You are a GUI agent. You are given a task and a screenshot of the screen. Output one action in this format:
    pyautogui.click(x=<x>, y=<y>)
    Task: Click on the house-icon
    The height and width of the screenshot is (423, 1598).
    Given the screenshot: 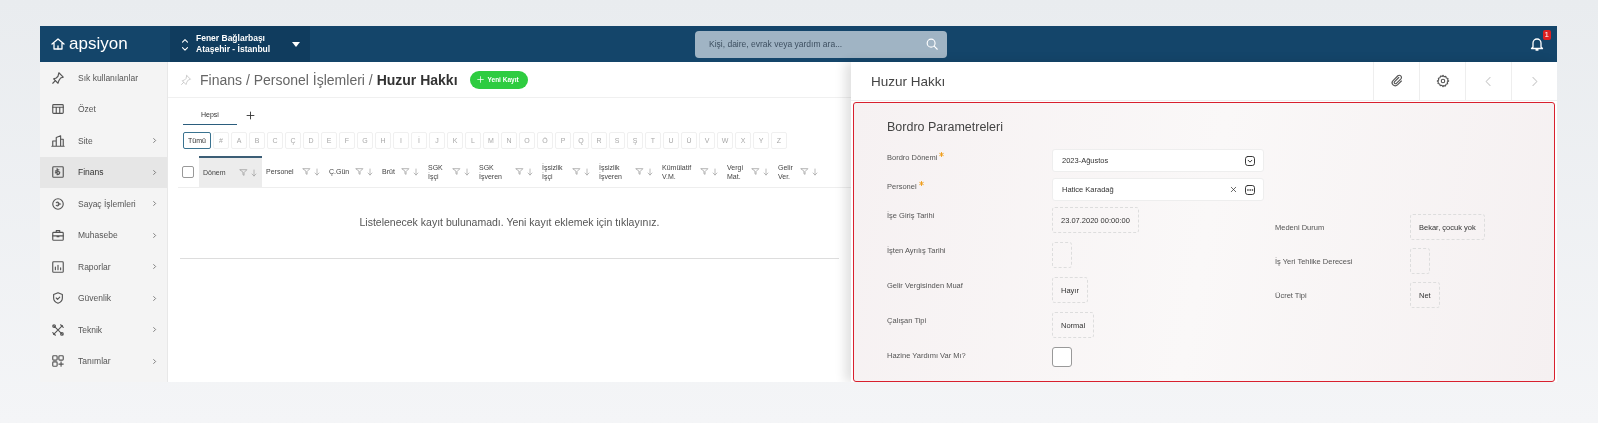 What is the action you would take?
    pyautogui.click(x=58, y=44)
    